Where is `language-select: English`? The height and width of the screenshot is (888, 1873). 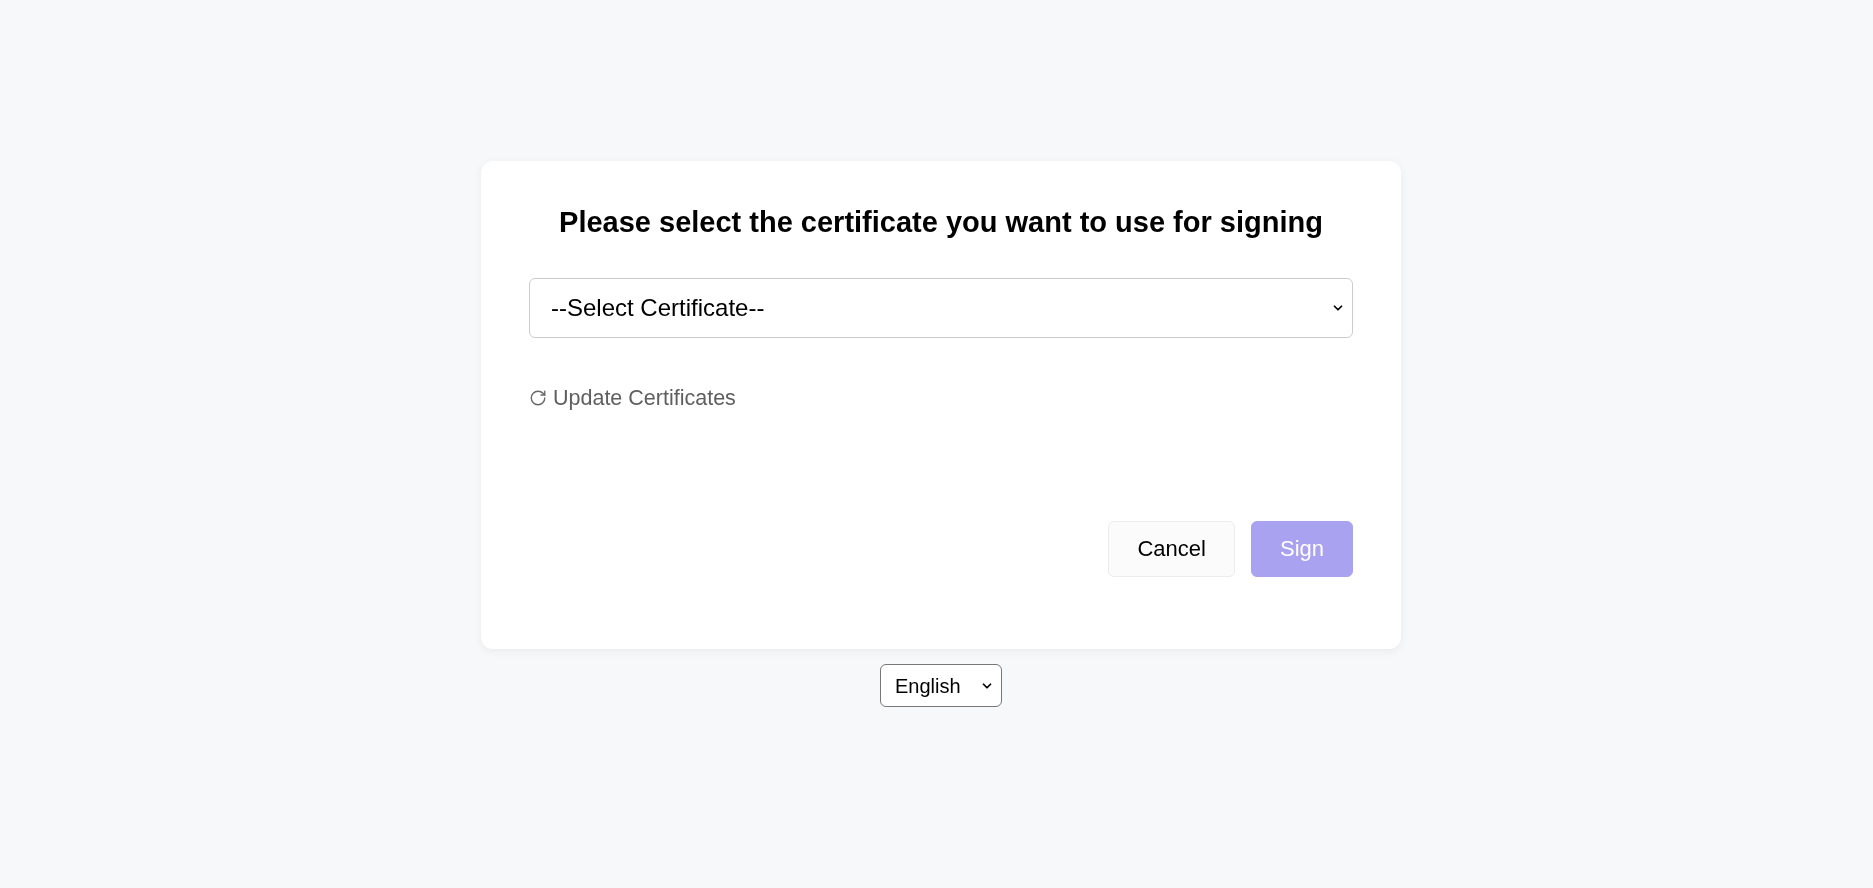
language-select: English is located at coordinates (941, 685).